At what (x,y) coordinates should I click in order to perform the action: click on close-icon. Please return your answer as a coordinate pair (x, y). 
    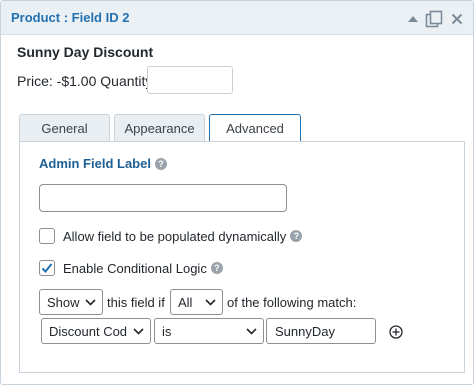
    Looking at the image, I should click on (457, 19).